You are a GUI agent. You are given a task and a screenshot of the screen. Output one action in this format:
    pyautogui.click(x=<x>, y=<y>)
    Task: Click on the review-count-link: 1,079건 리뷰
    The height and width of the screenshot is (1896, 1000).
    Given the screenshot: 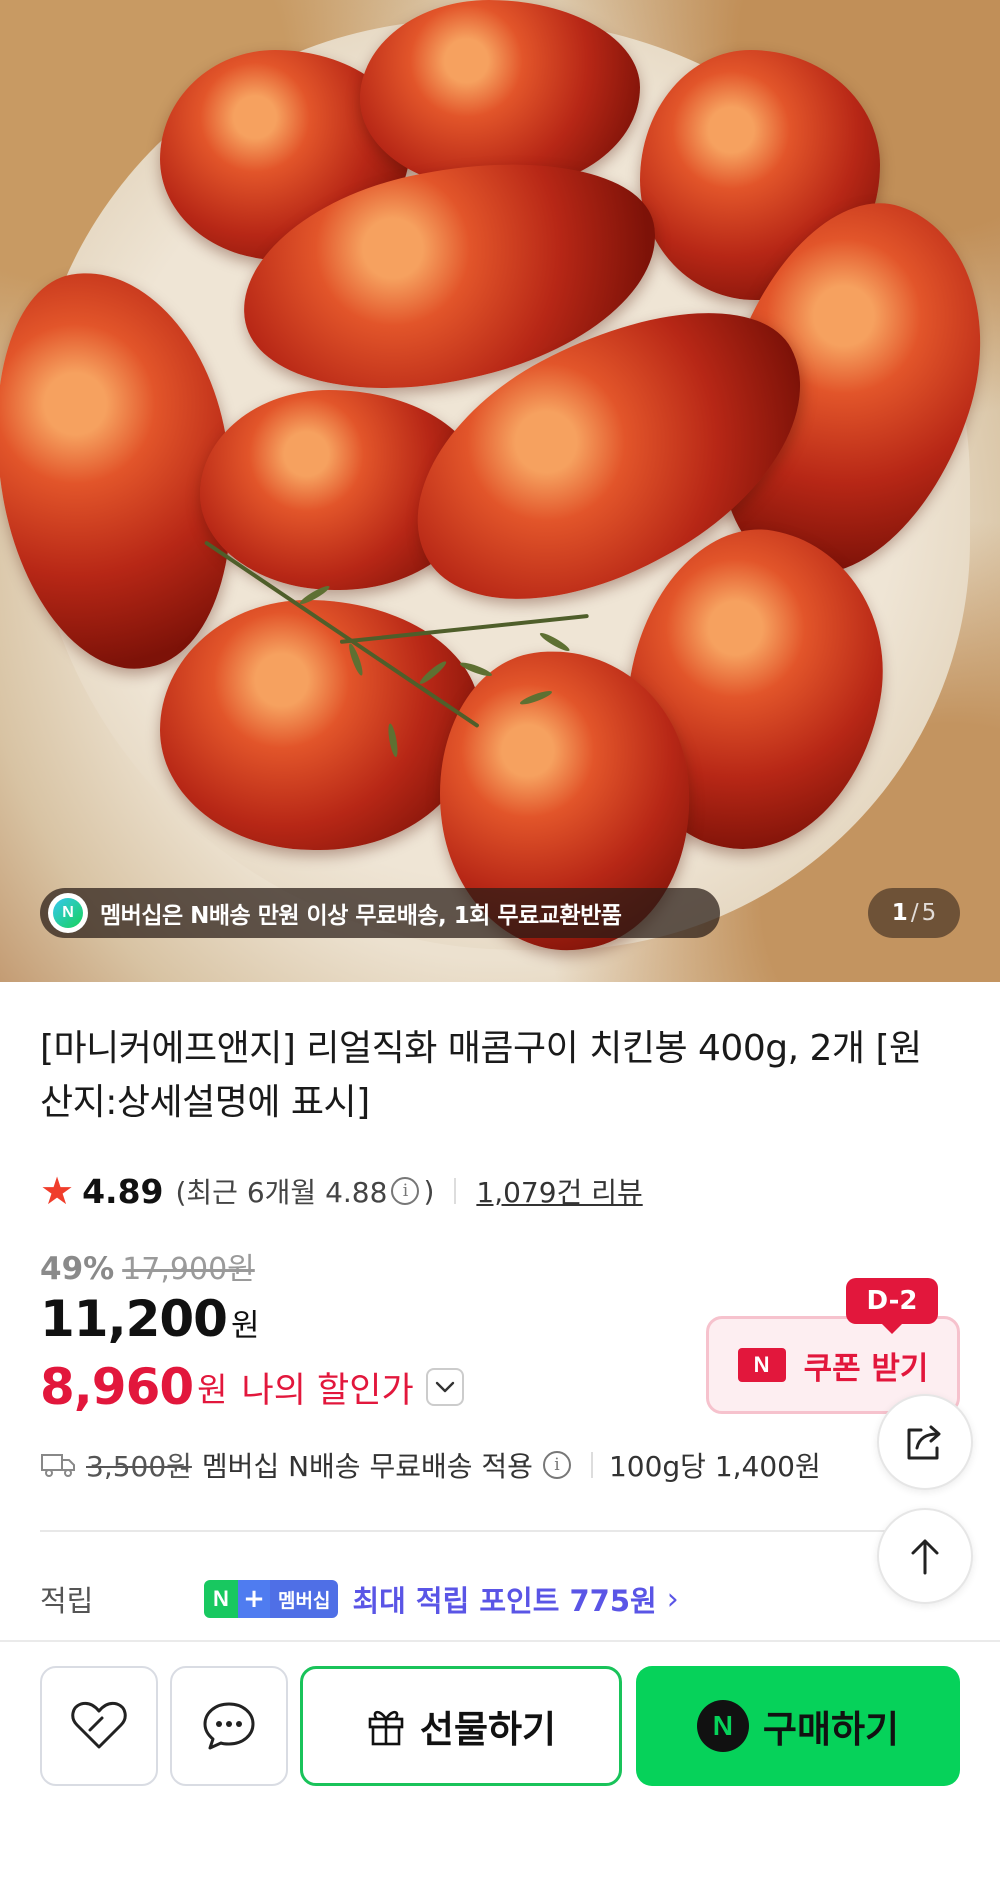 What is the action you would take?
    pyautogui.click(x=559, y=1191)
    